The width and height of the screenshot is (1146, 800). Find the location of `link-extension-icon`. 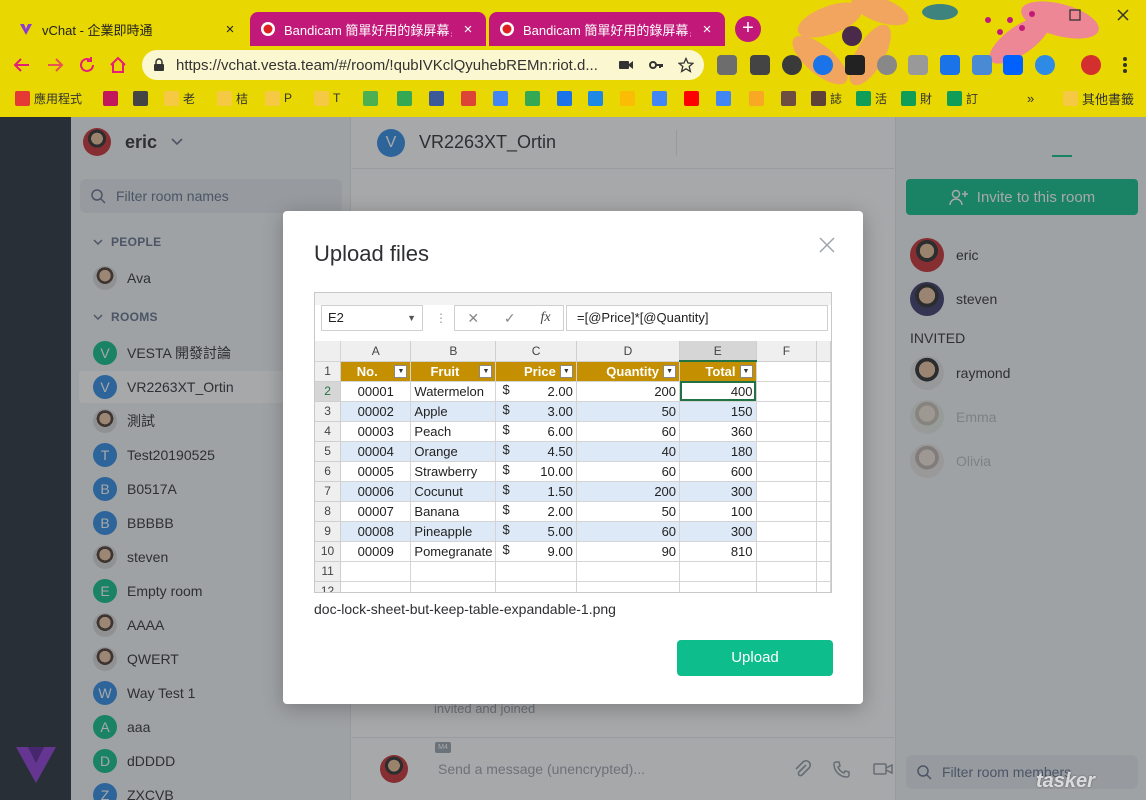

link-extension-icon is located at coordinates (950, 65).